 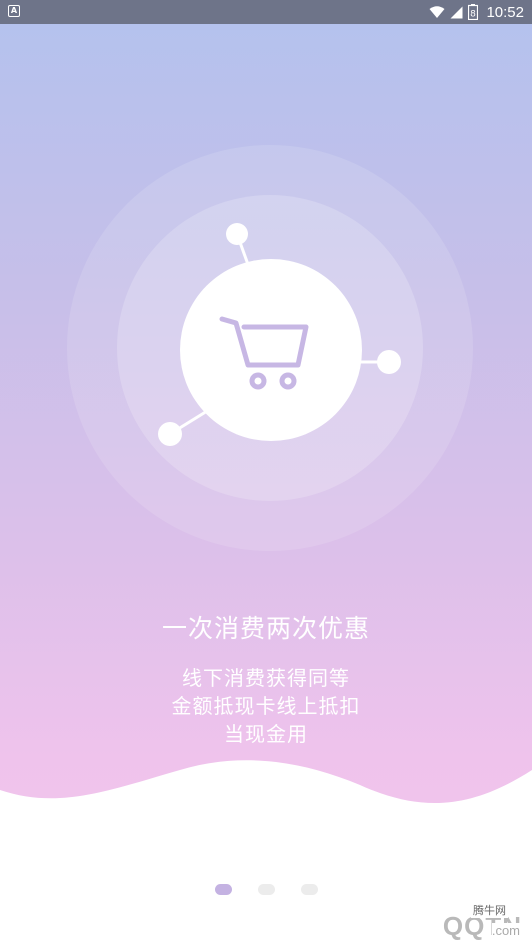 I want to click on description-line: 金额抵现卡线上抵扣, so click(x=266, y=706).